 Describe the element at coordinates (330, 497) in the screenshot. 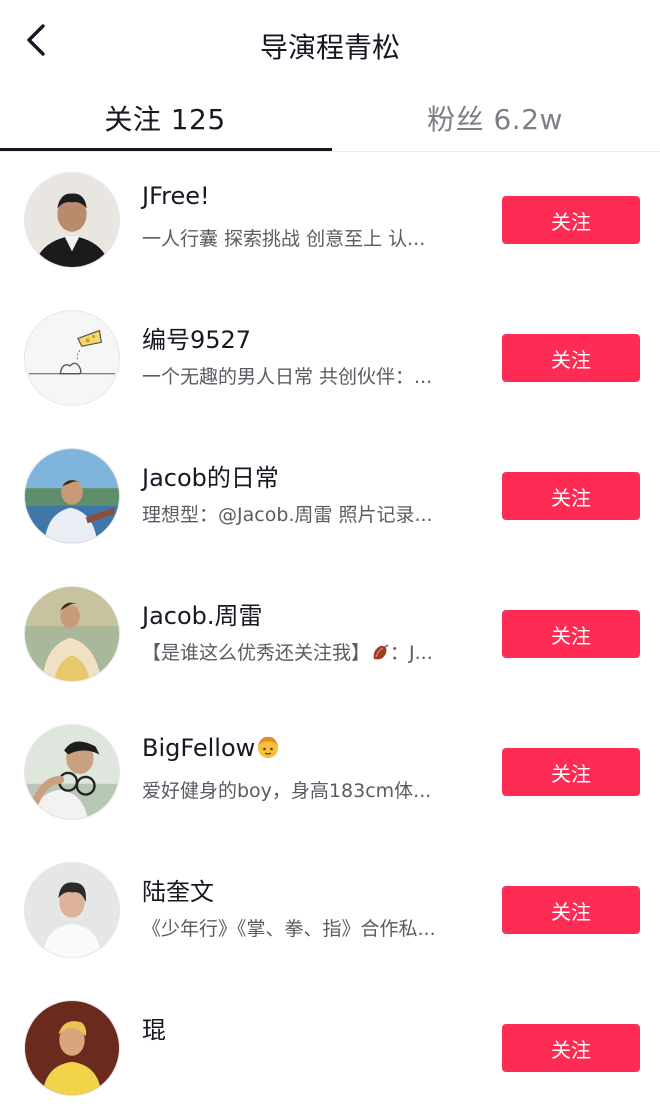

I see `list-item: Jacob的日常 理想型：@Jacob.周雷 照片记录... 关注` at that location.